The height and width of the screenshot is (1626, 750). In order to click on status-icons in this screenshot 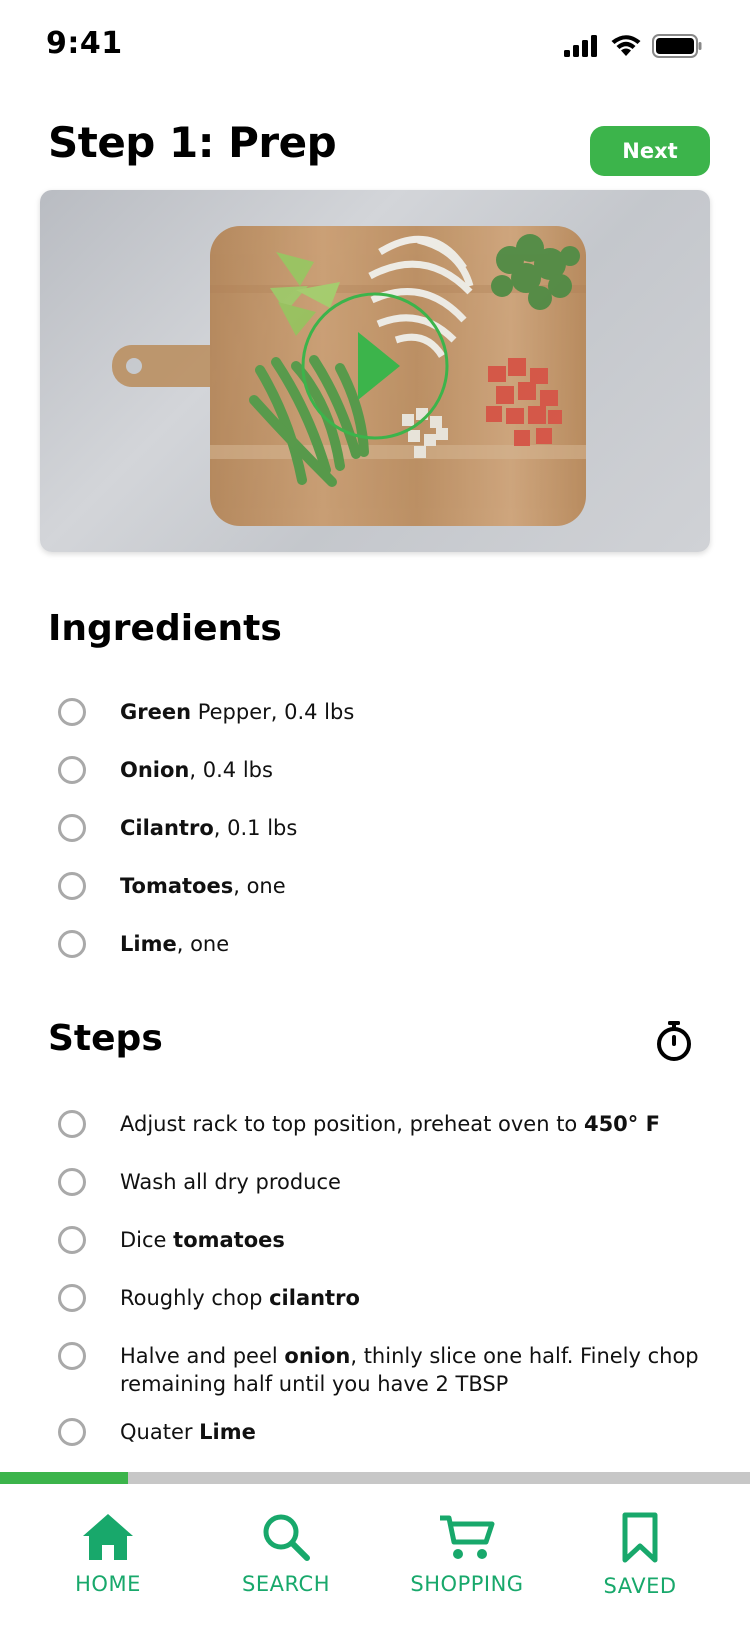, I will do `click(633, 46)`.